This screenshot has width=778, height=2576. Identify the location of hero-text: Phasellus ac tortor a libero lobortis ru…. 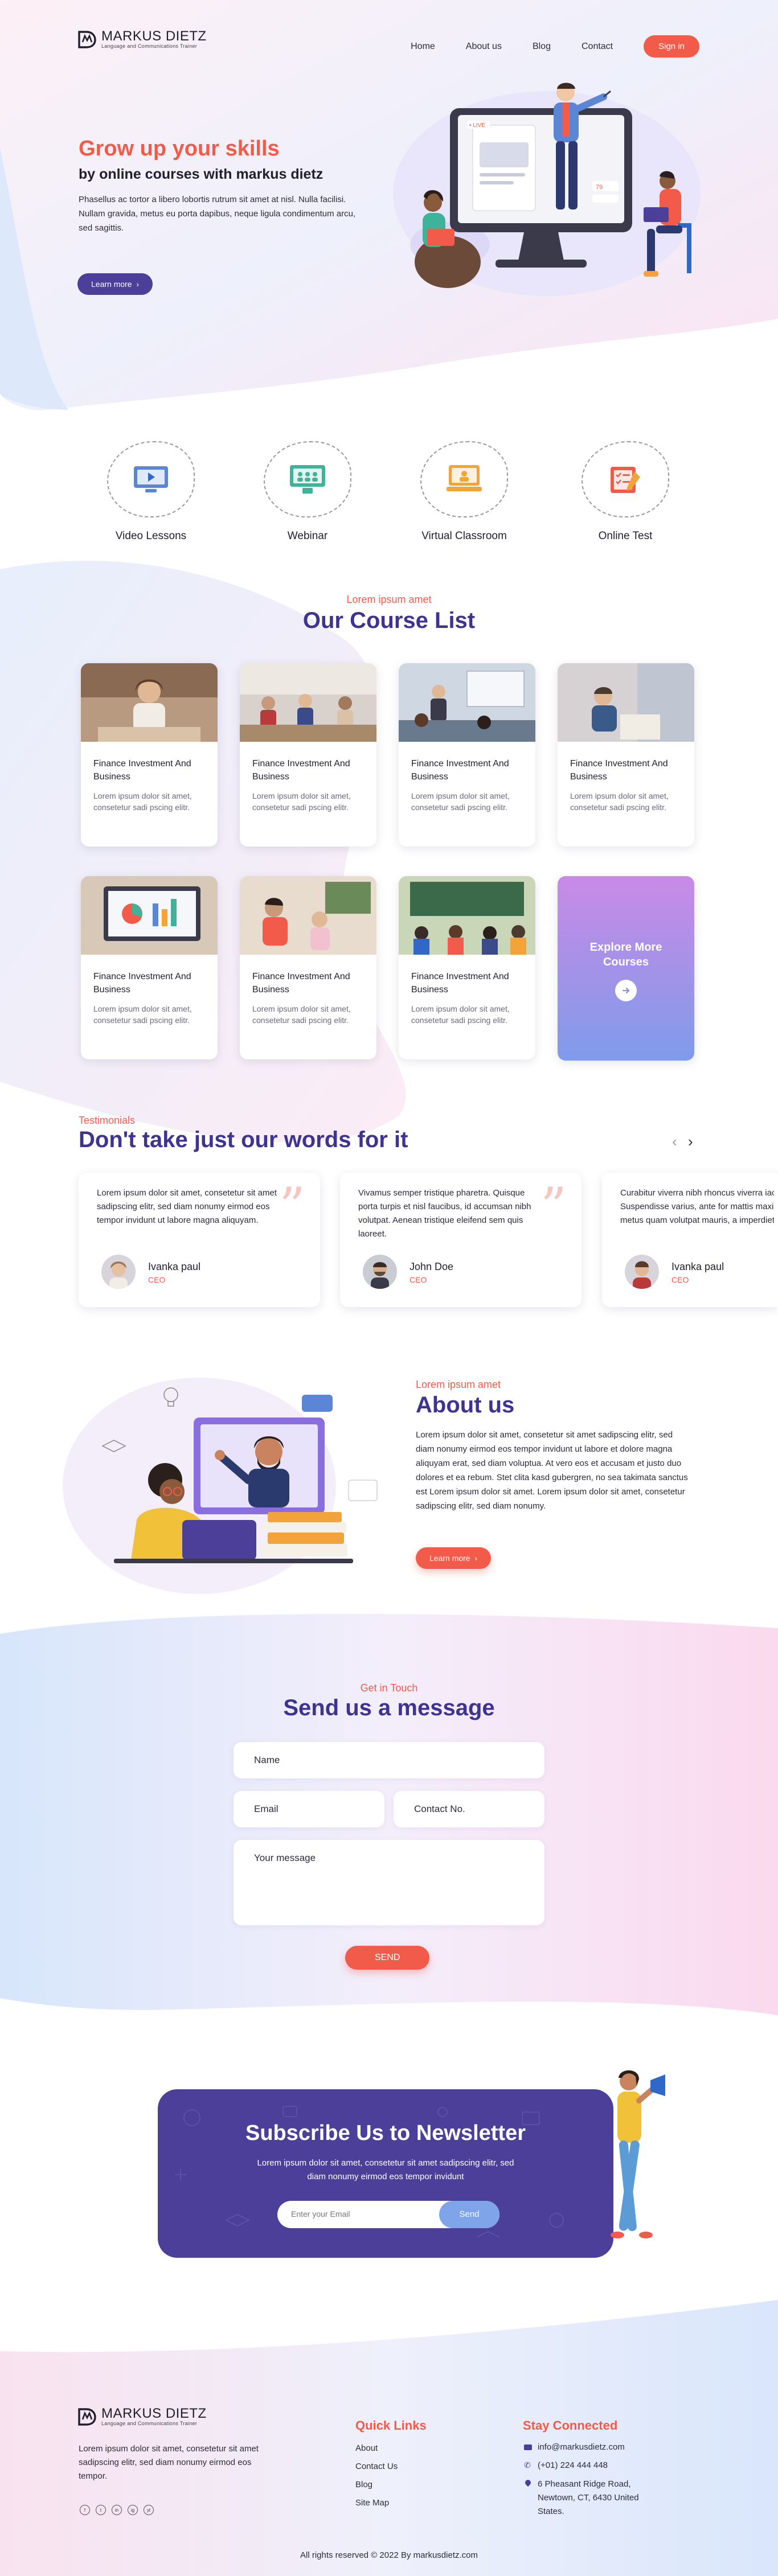
(217, 214).